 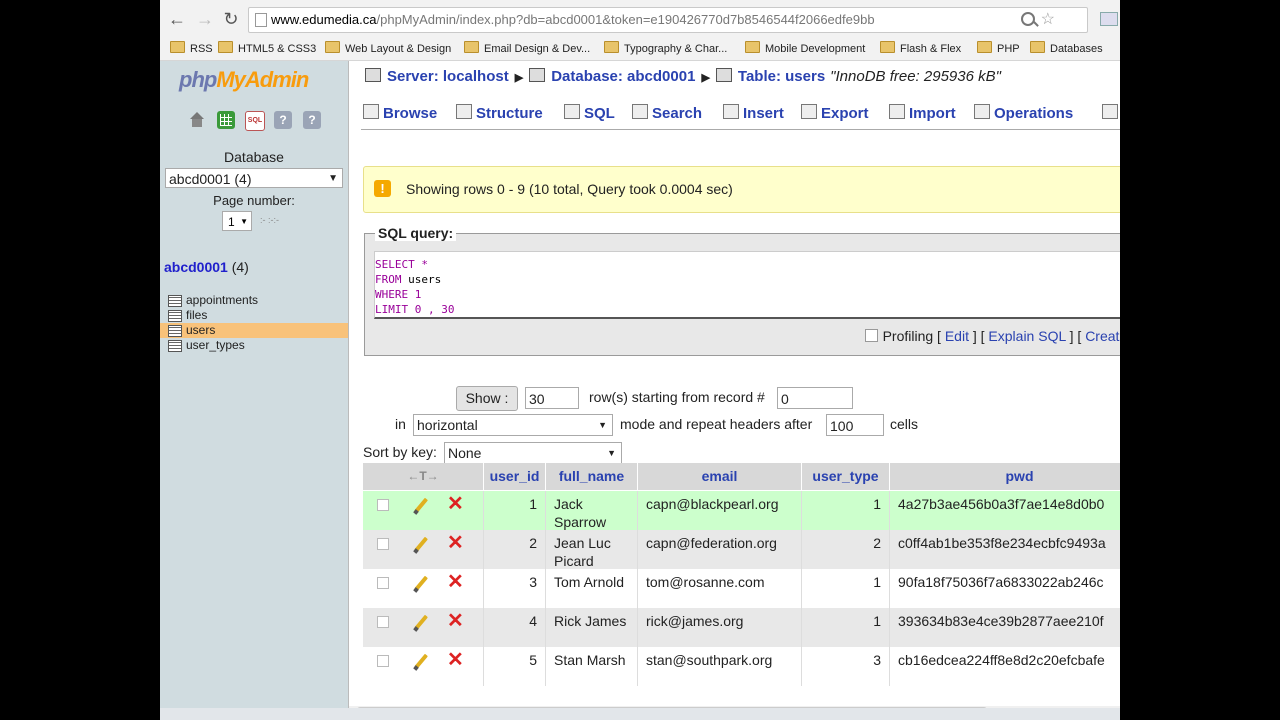 What do you see at coordinates (226, 120) in the screenshot?
I see `query-window-icon` at bounding box center [226, 120].